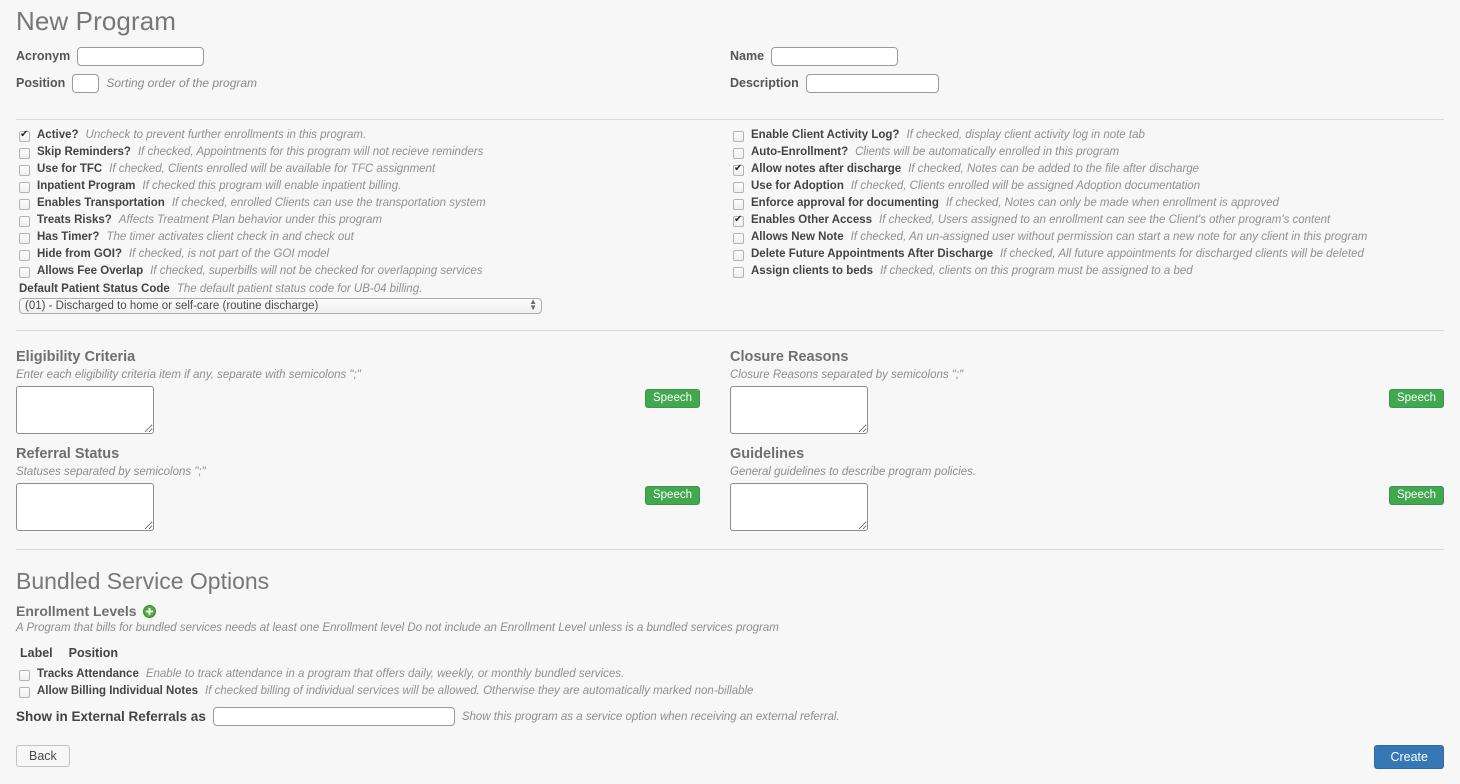 This screenshot has height=784, width=1460. I want to click on checkbox-skip-reminders, so click(24, 153).